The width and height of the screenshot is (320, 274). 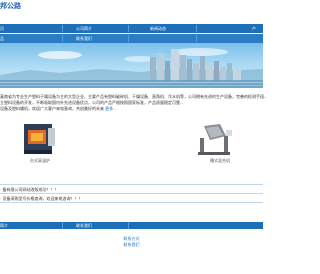 I want to click on hero-banner, so click(x=131, y=65).